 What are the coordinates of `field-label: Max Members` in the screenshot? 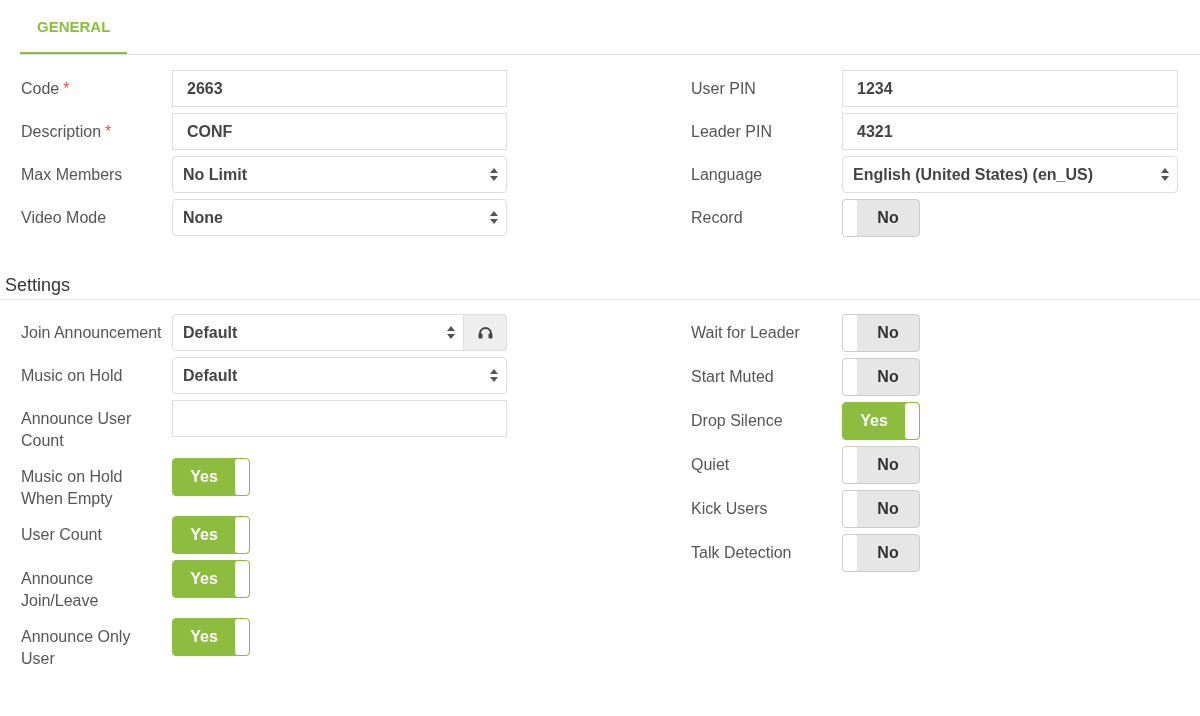 It's located at (72, 175).